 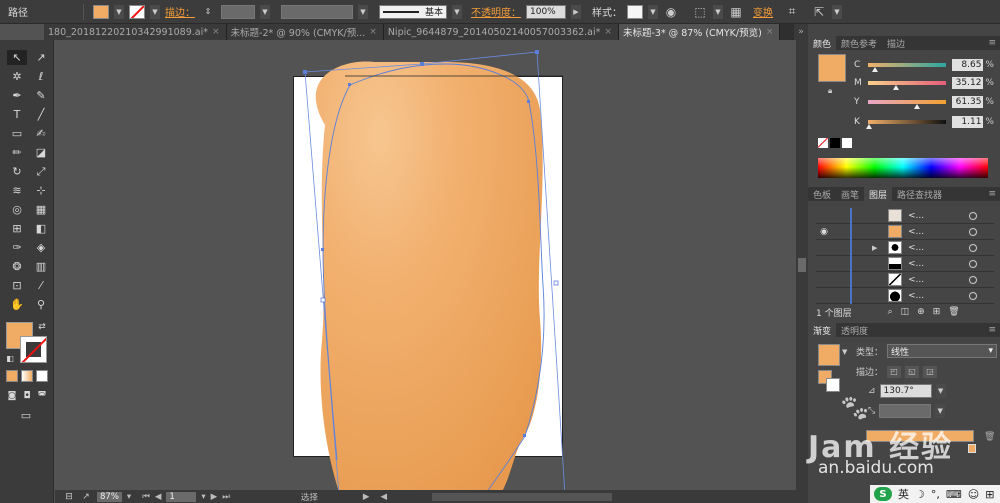 What do you see at coordinates (10, 358) in the screenshot?
I see `default-fill-stroke-icon: ◧` at bounding box center [10, 358].